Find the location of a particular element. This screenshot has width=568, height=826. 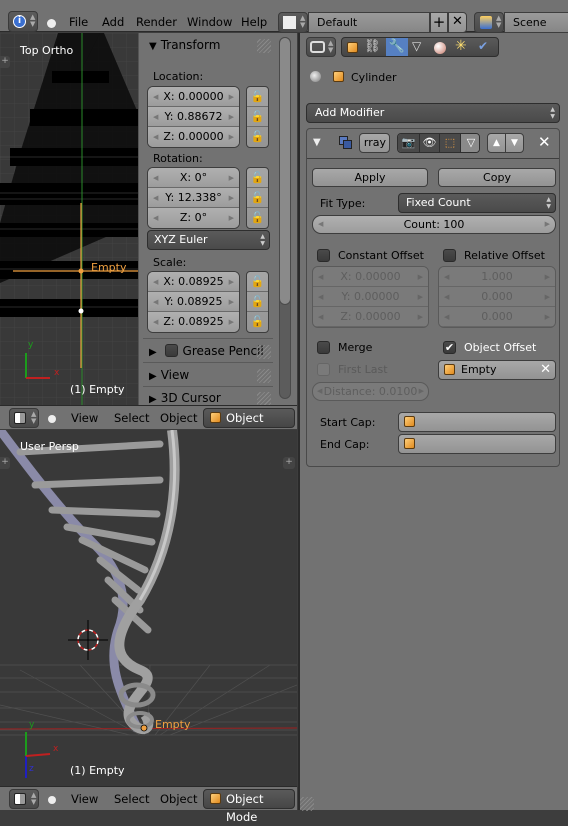

properties-shelf-toggle-icon: + is located at coordinates (289, 463).